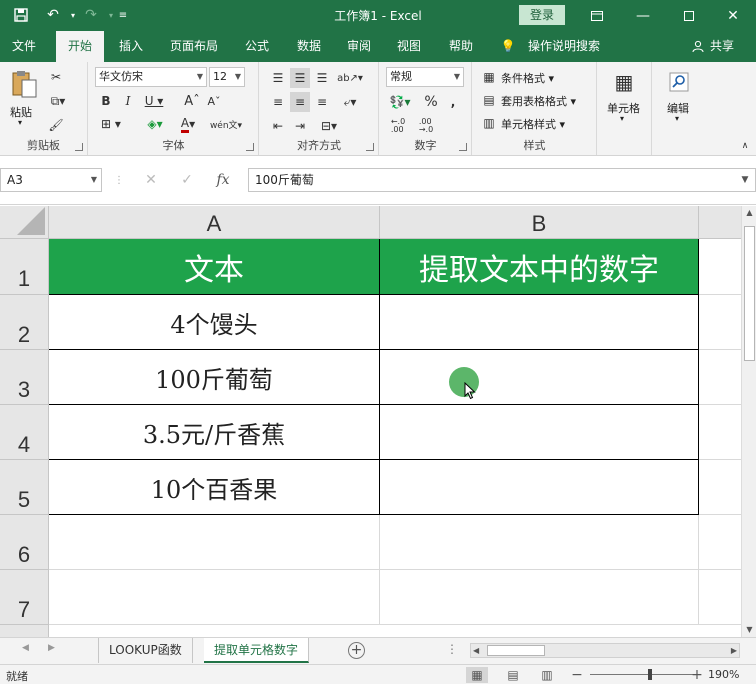  Describe the element at coordinates (214, 377) in the screenshot. I see `cell-a3: 100斤葡萄` at that location.